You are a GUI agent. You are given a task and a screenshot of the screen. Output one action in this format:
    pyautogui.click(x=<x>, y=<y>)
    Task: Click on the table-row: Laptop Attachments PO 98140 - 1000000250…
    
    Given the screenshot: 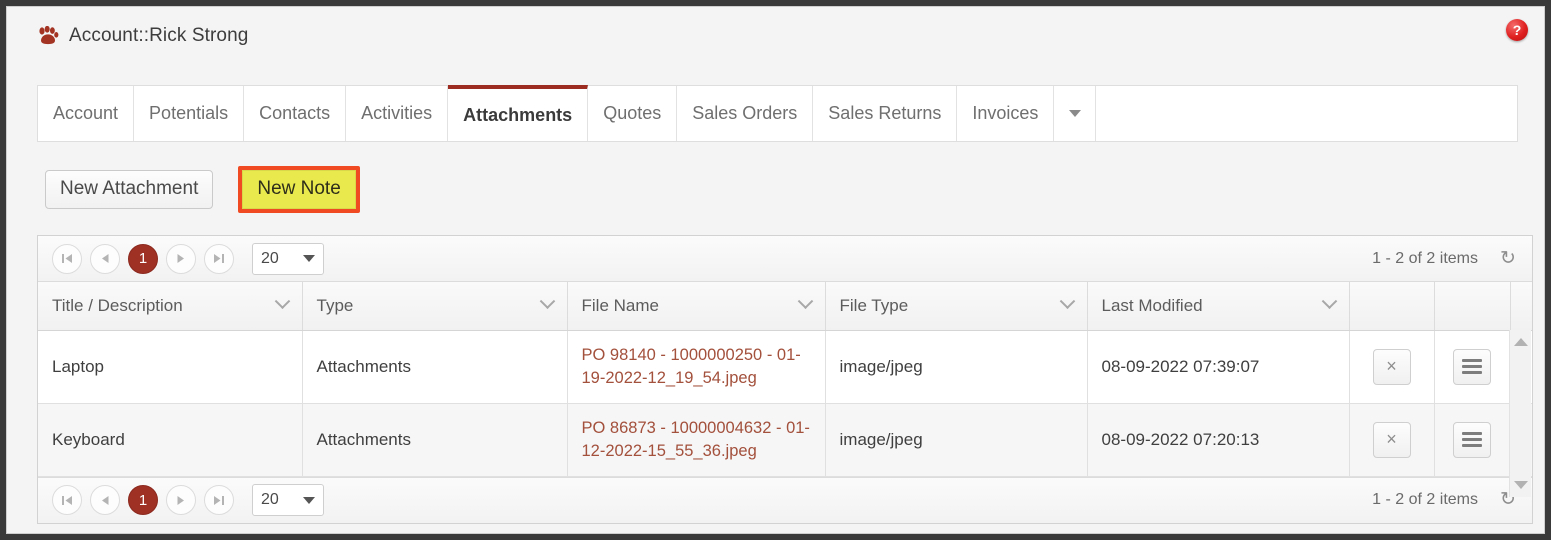 What is the action you would take?
    pyautogui.click(x=785, y=367)
    